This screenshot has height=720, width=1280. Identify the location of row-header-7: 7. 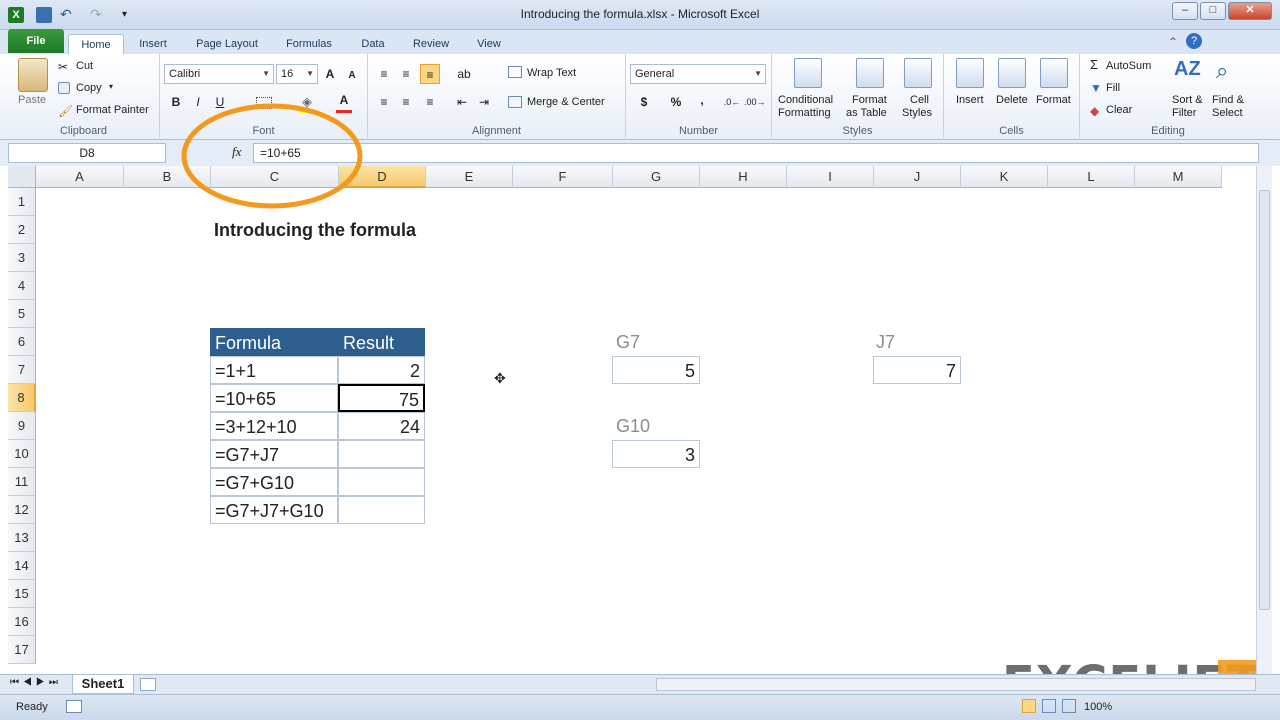
(22, 370).